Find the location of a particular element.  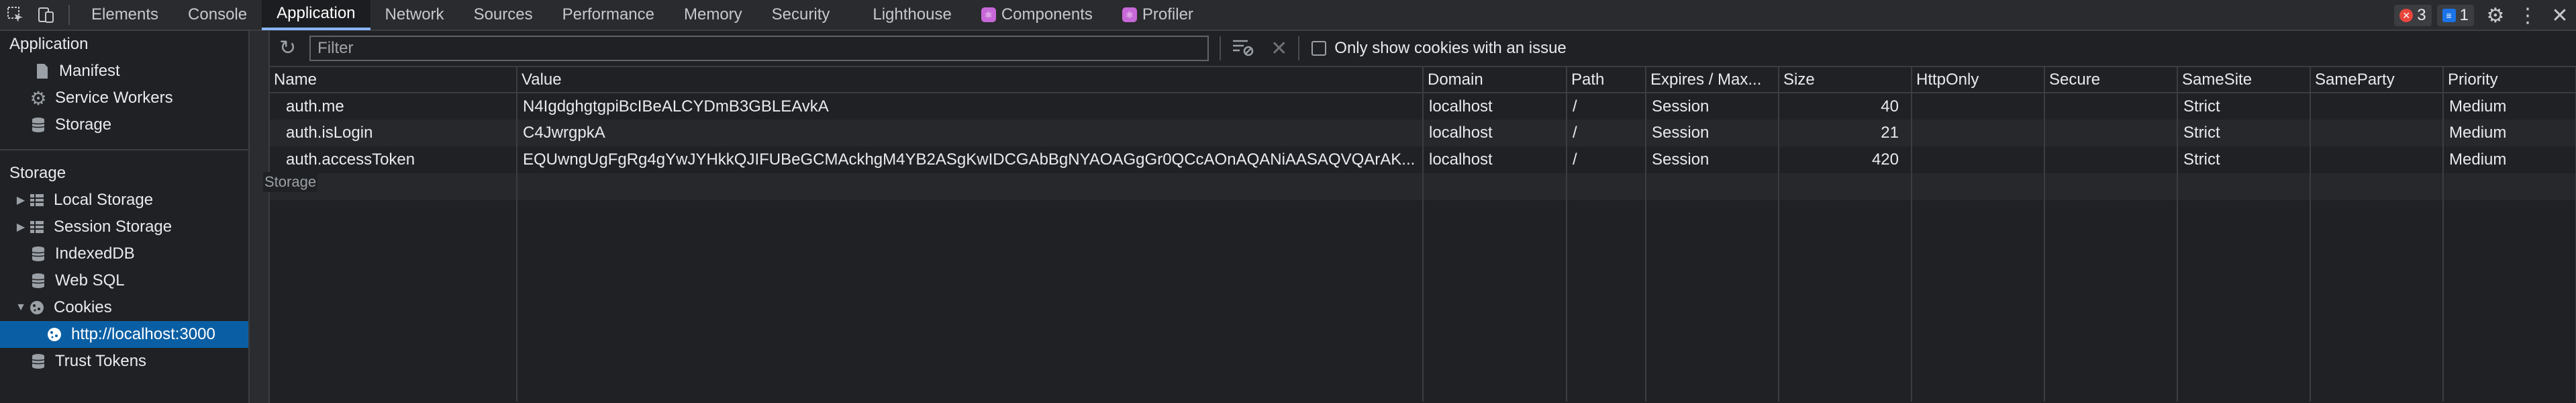

tab-label: Elements is located at coordinates (125, 14).